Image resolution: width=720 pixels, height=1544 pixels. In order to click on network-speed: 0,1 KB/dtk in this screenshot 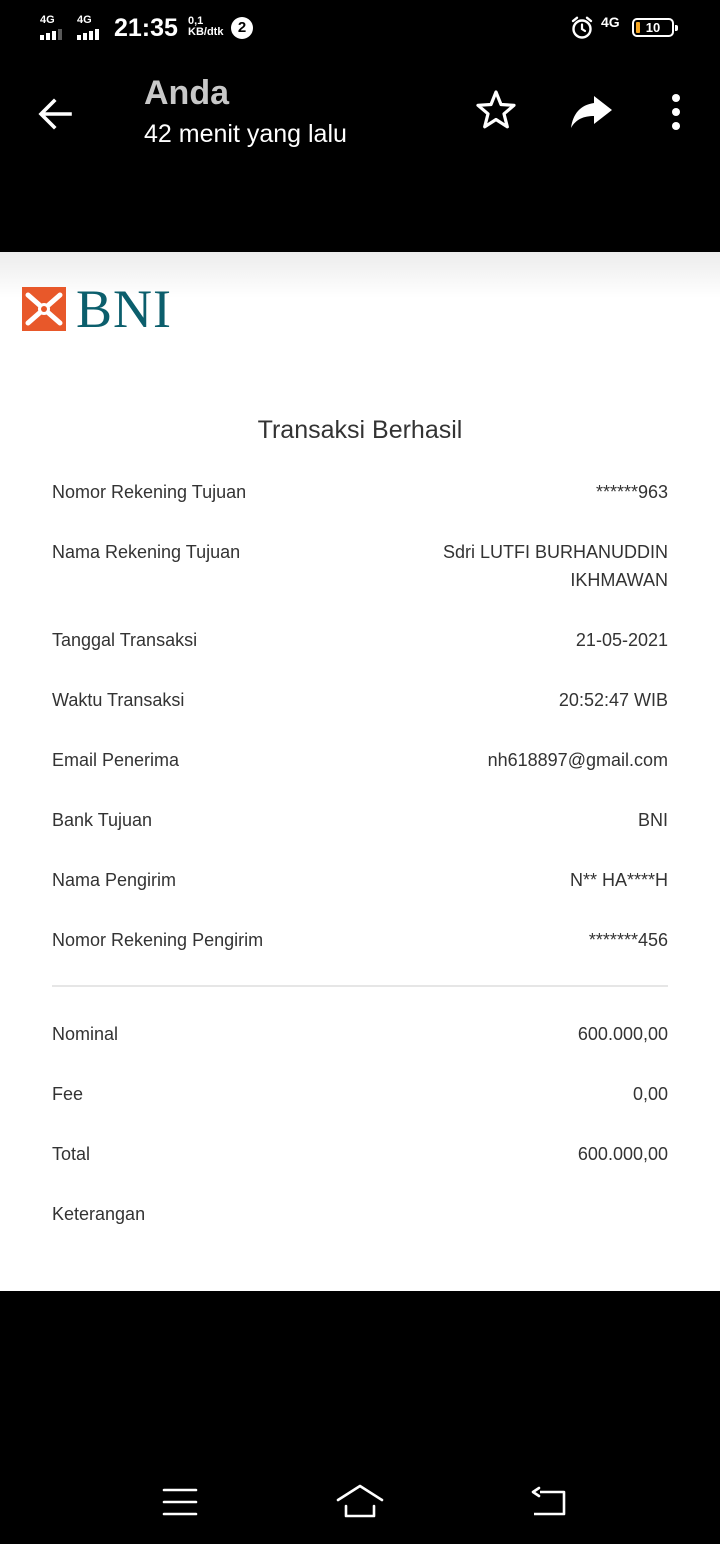, I will do `click(205, 27)`.